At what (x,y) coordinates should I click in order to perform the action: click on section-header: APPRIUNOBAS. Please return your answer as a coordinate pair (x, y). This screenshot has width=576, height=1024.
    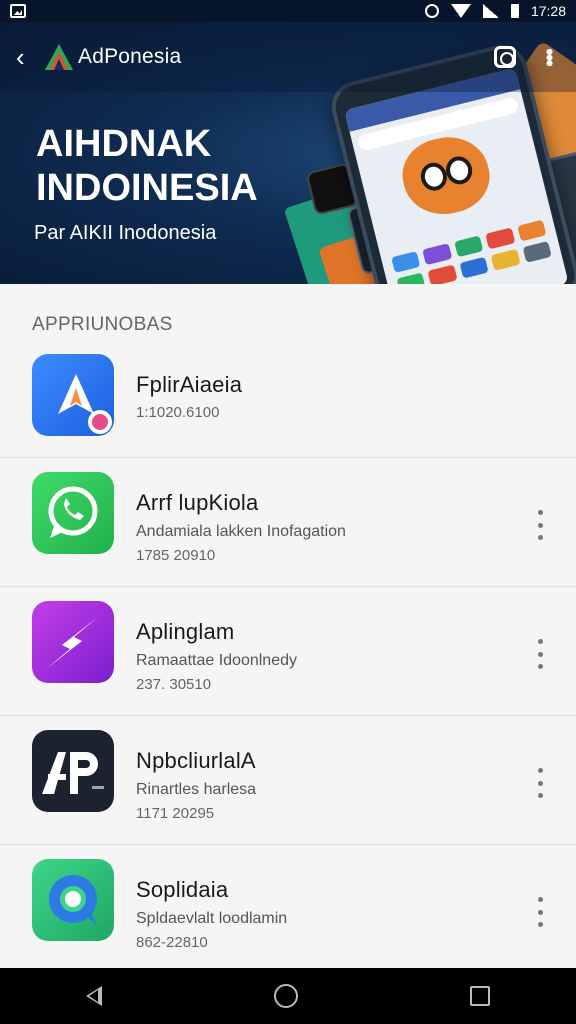
    Looking at the image, I should click on (102, 324).